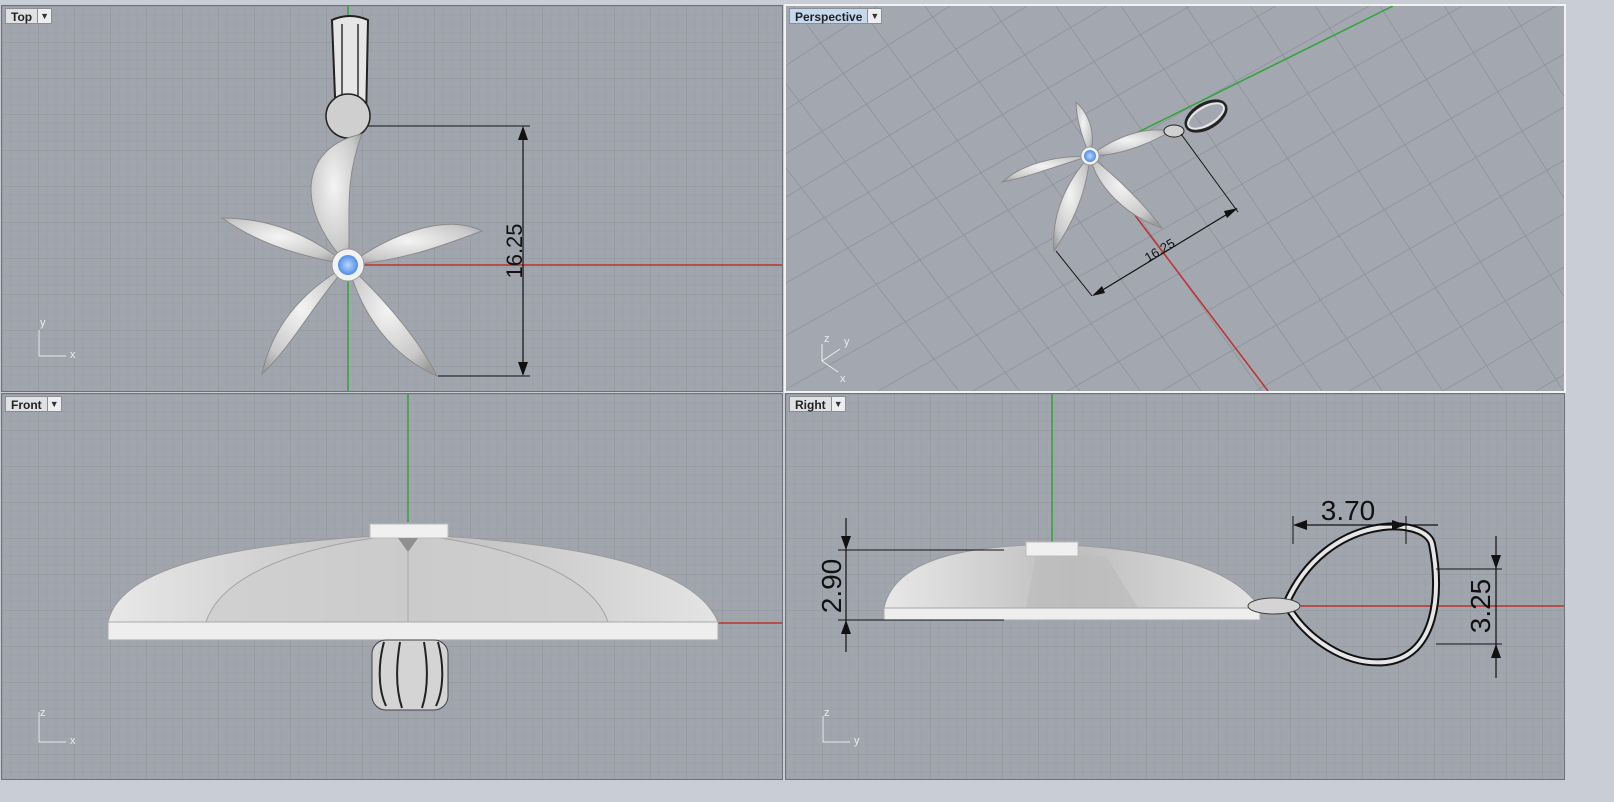 This screenshot has height=802, width=1614. I want to click on viewport-right-title: Right ▼, so click(817, 404).